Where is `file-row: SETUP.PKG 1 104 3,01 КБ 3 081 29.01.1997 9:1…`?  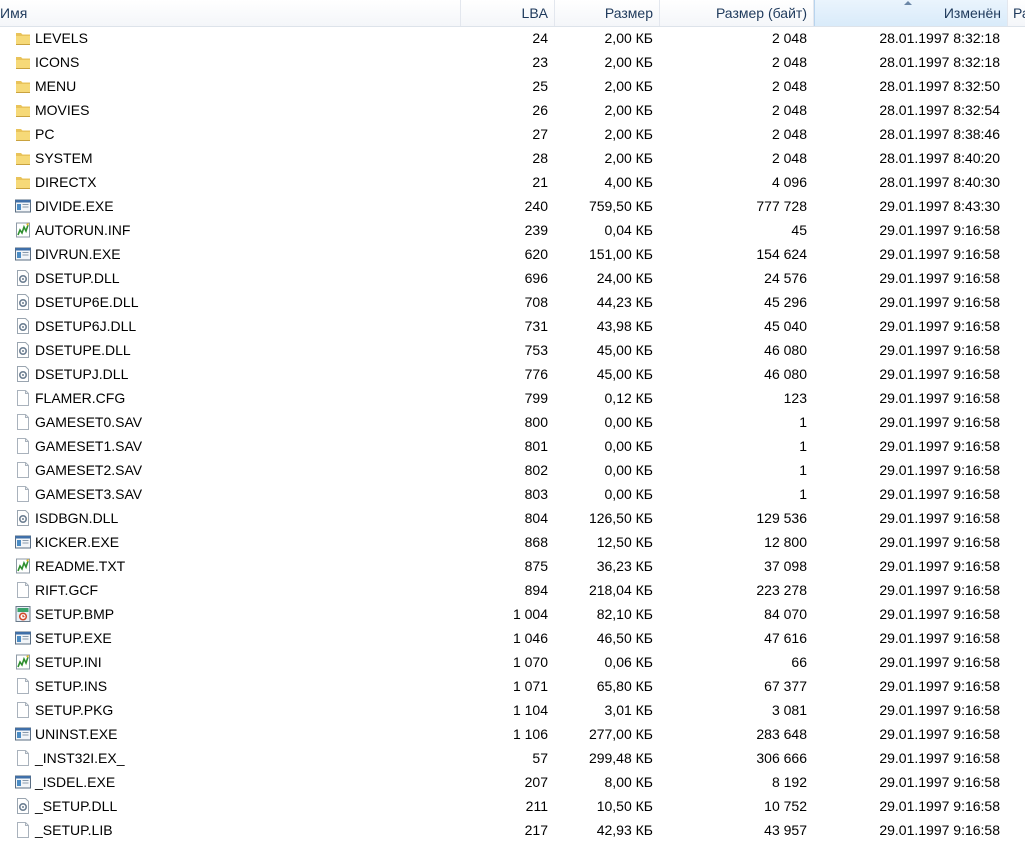 file-row: SETUP.PKG 1 104 3,01 КБ 3 081 29.01.1997 9:1… is located at coordinates (512, 710).